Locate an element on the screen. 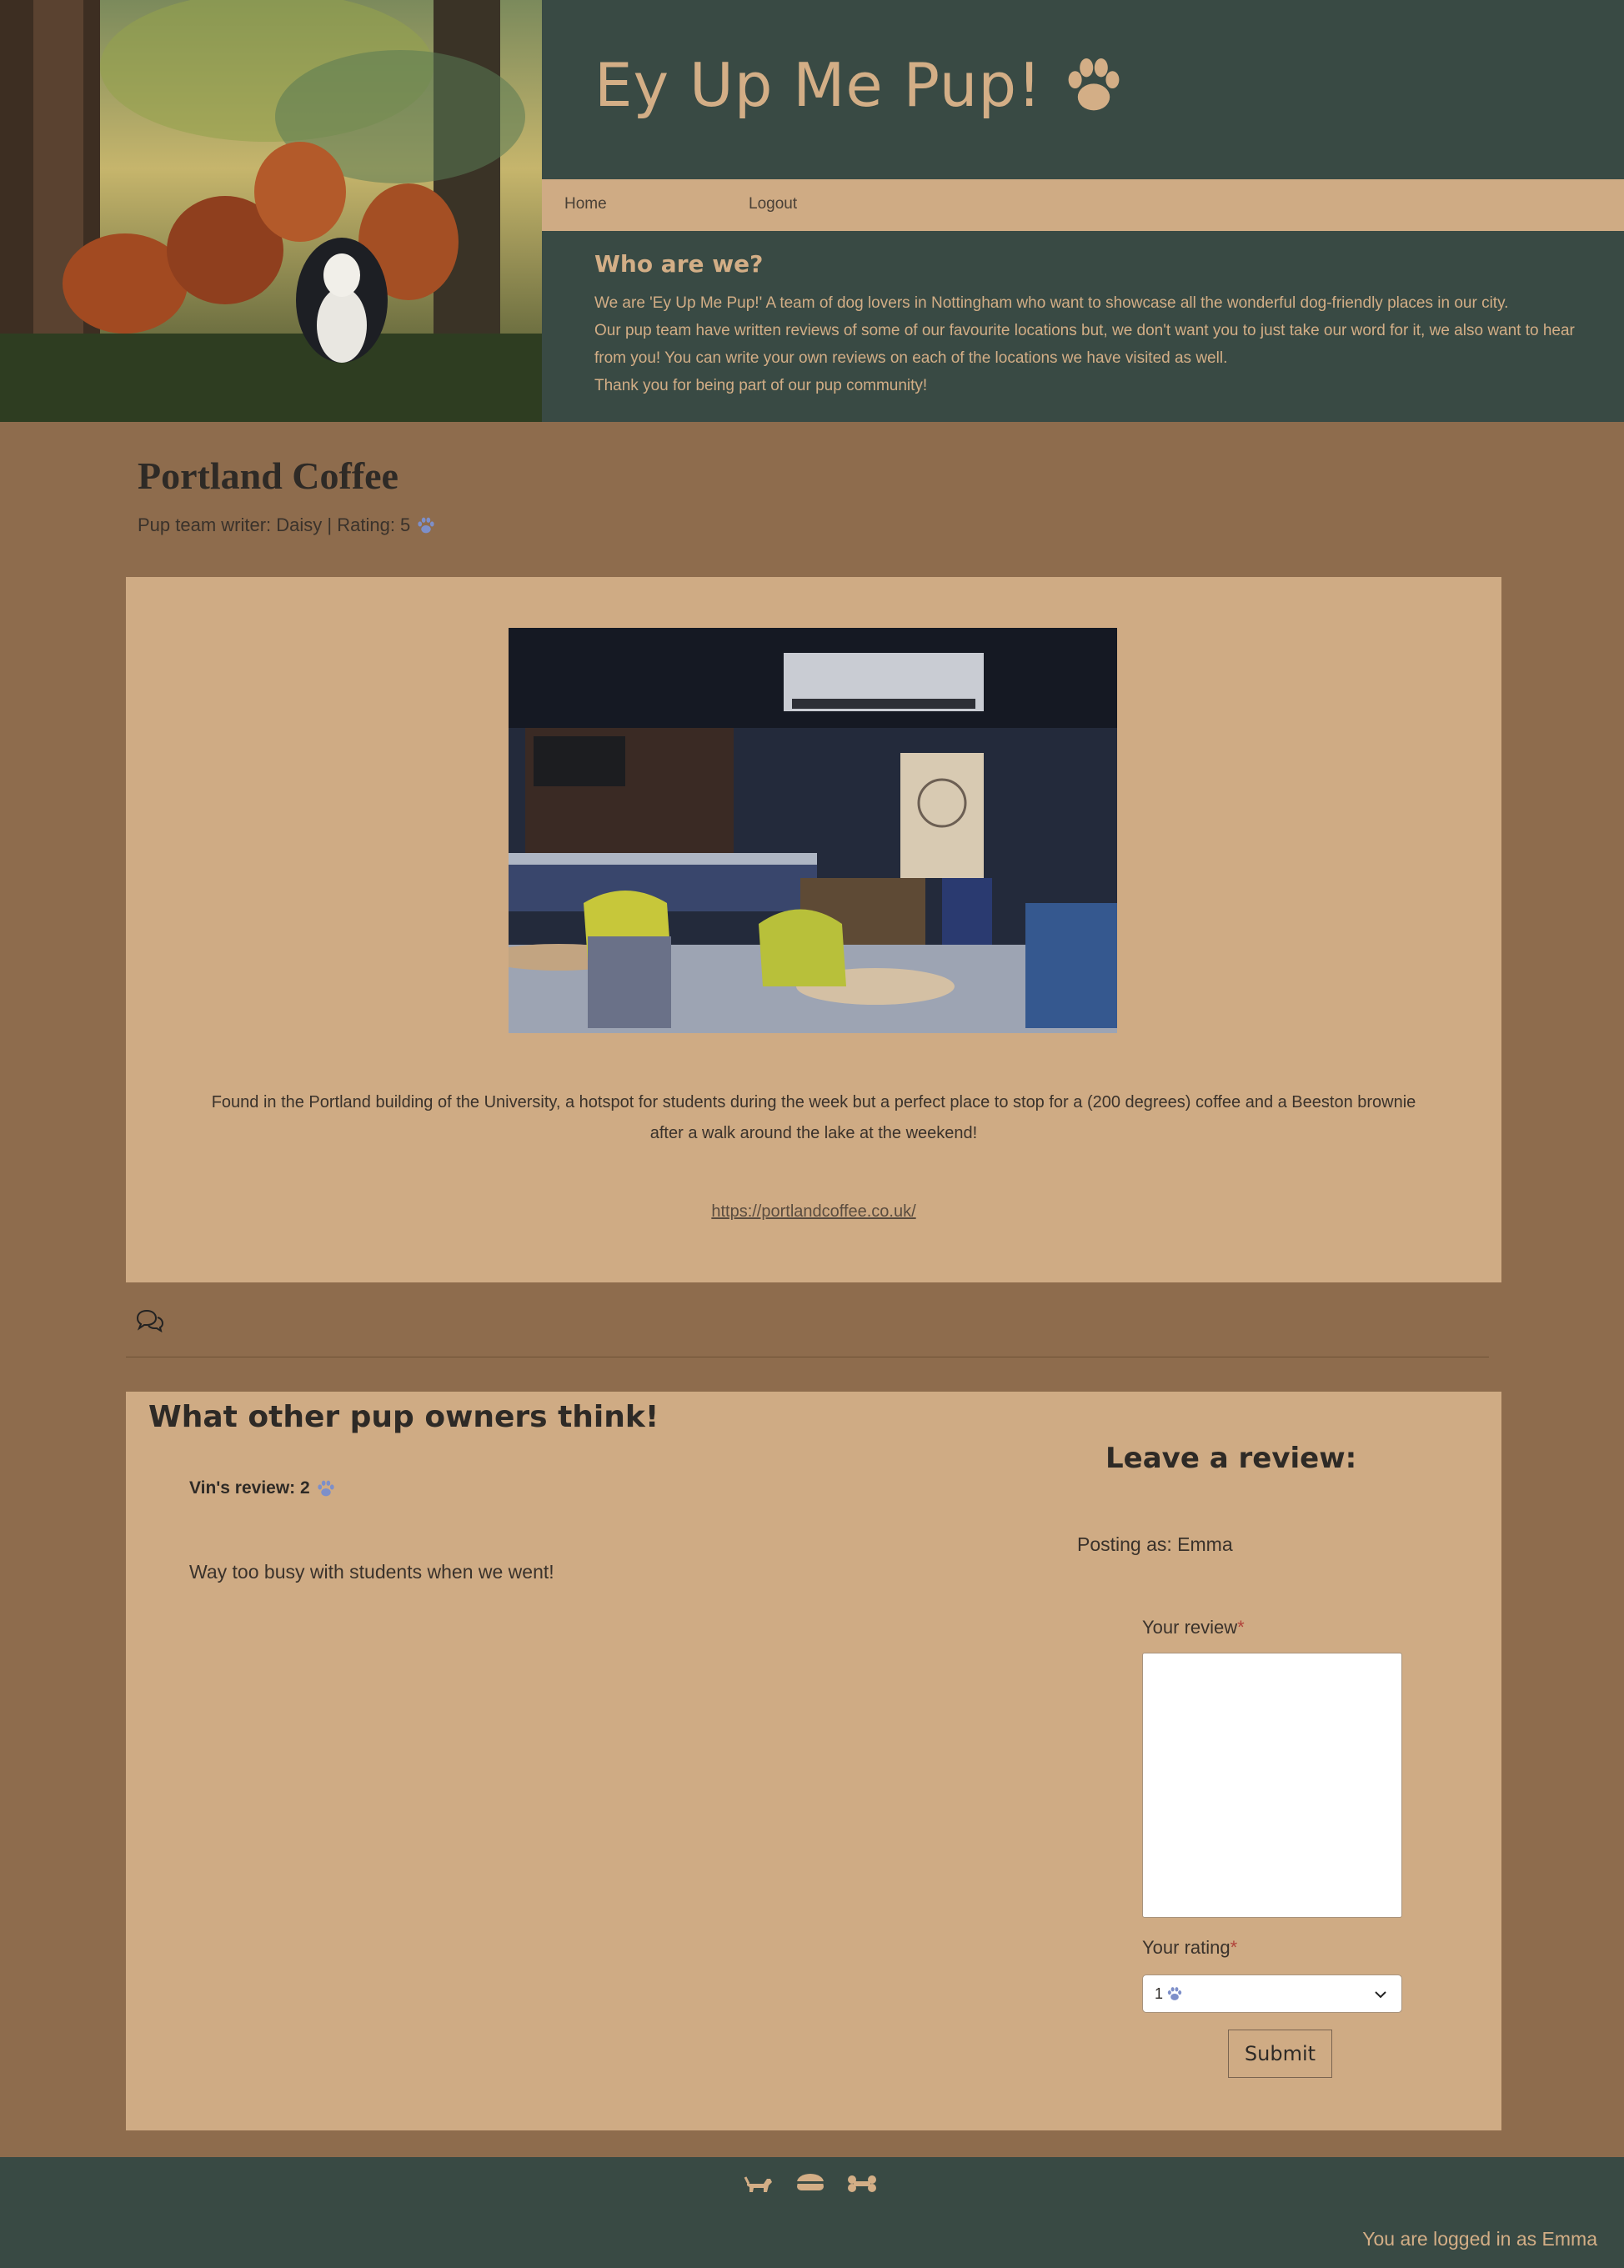  review-author-text: Vin's review: 2 is located at coordinates (249, 1488).